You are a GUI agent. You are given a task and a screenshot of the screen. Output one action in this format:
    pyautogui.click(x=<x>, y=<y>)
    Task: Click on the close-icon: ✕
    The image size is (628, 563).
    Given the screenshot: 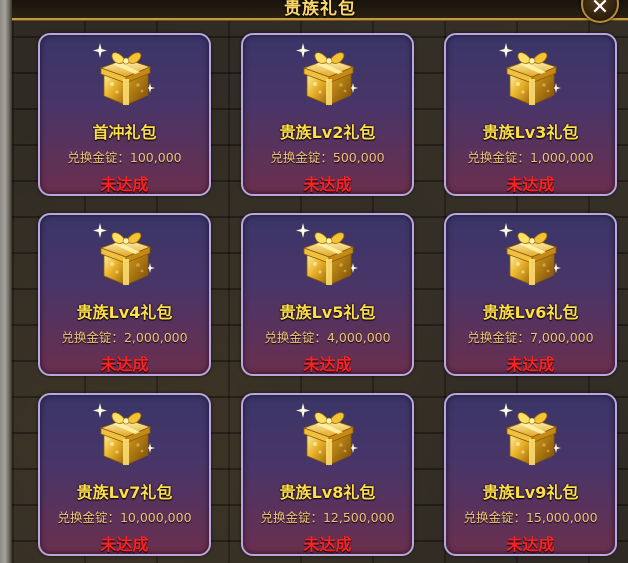 What is the action you would take?
    pyautogui.click(x=600, y=10)
    